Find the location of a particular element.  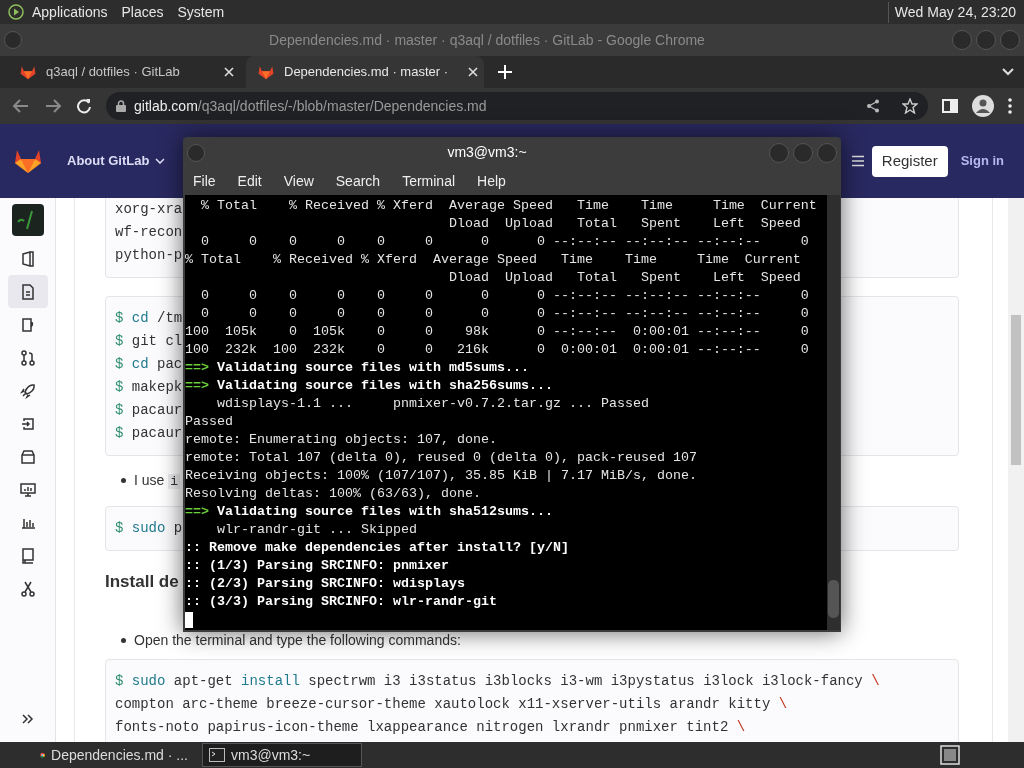

more-icon is located at coordinates (1010, 106).